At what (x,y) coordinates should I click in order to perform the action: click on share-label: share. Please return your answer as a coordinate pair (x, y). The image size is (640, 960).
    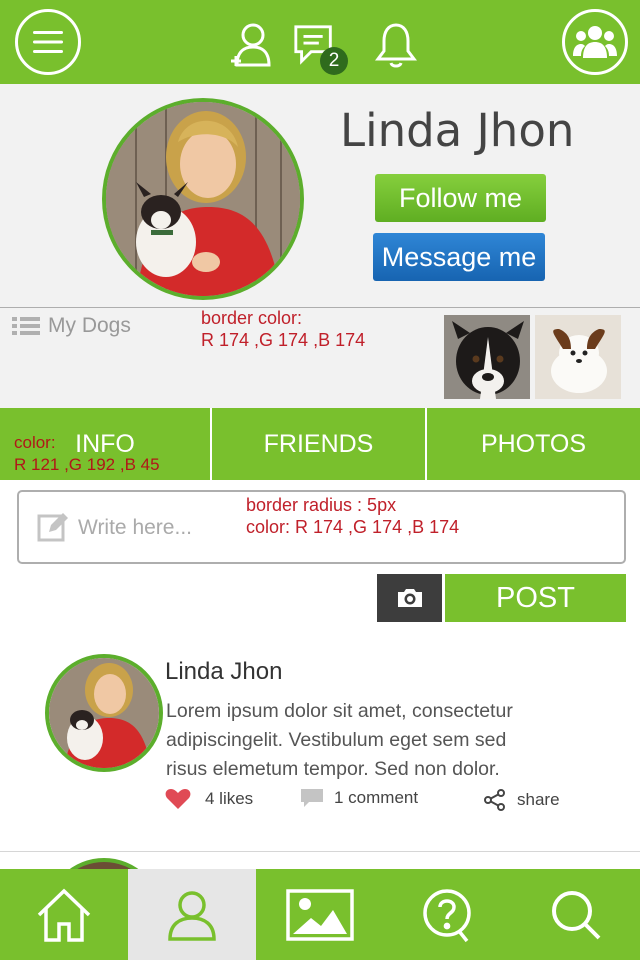
    Looking at the image, I should click on (538, 799).